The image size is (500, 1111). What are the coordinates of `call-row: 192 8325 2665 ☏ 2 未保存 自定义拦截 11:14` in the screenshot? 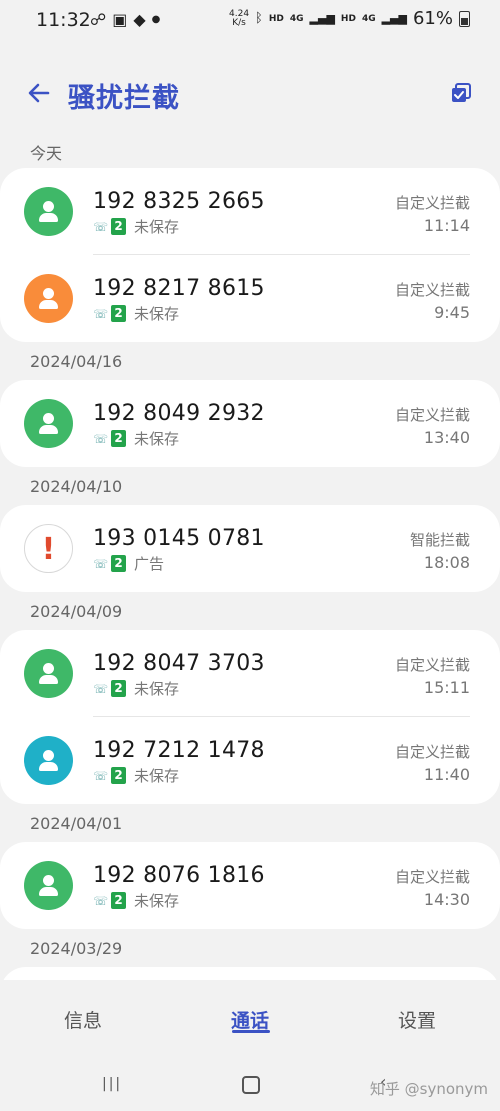 It's located at (250, 211).